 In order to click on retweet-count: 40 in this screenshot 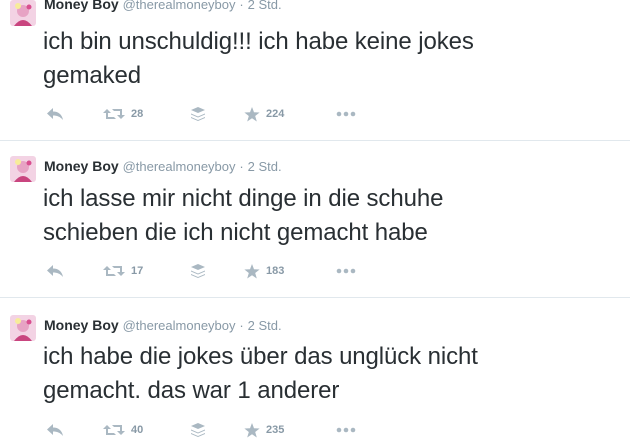, I will do `click(137, 430)`.